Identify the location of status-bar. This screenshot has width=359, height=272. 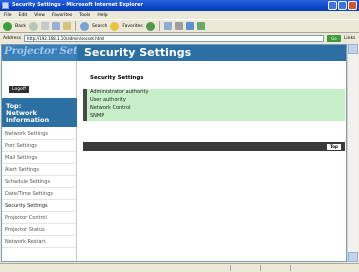
(179, 267).